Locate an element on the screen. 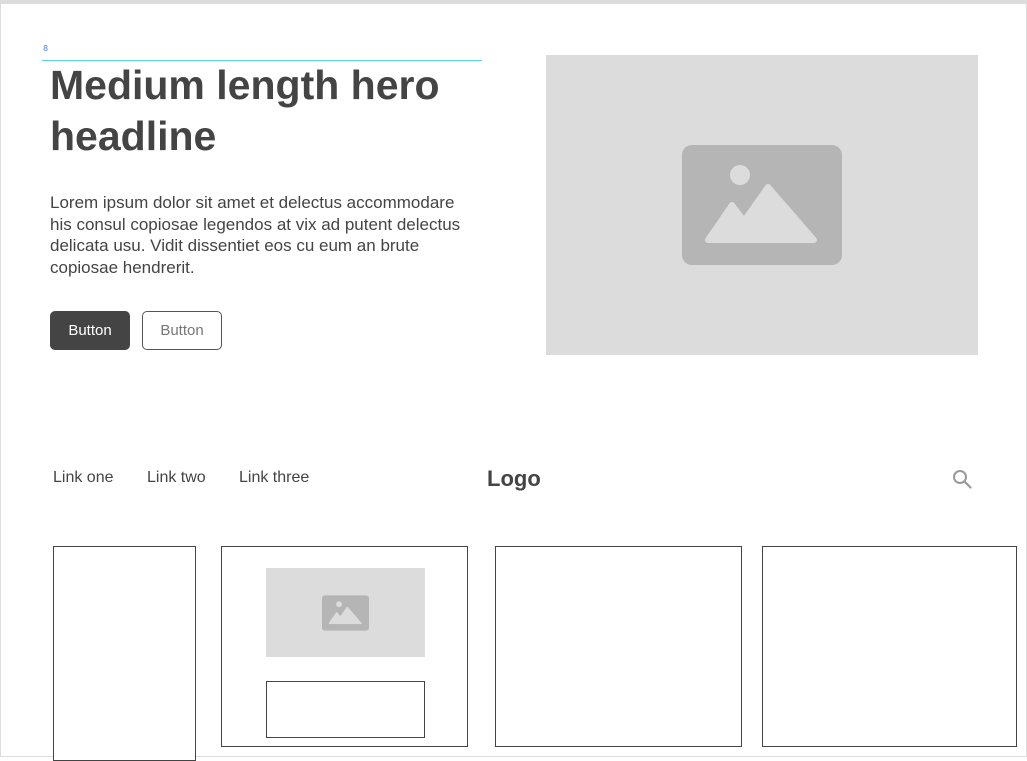  guide-label: 8 is located at coordinates (46, 48).